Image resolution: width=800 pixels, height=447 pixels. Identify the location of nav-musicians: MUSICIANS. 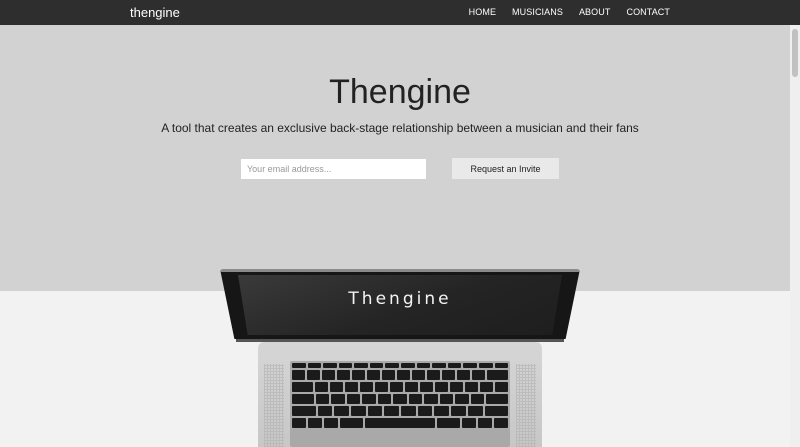
(537, 12).